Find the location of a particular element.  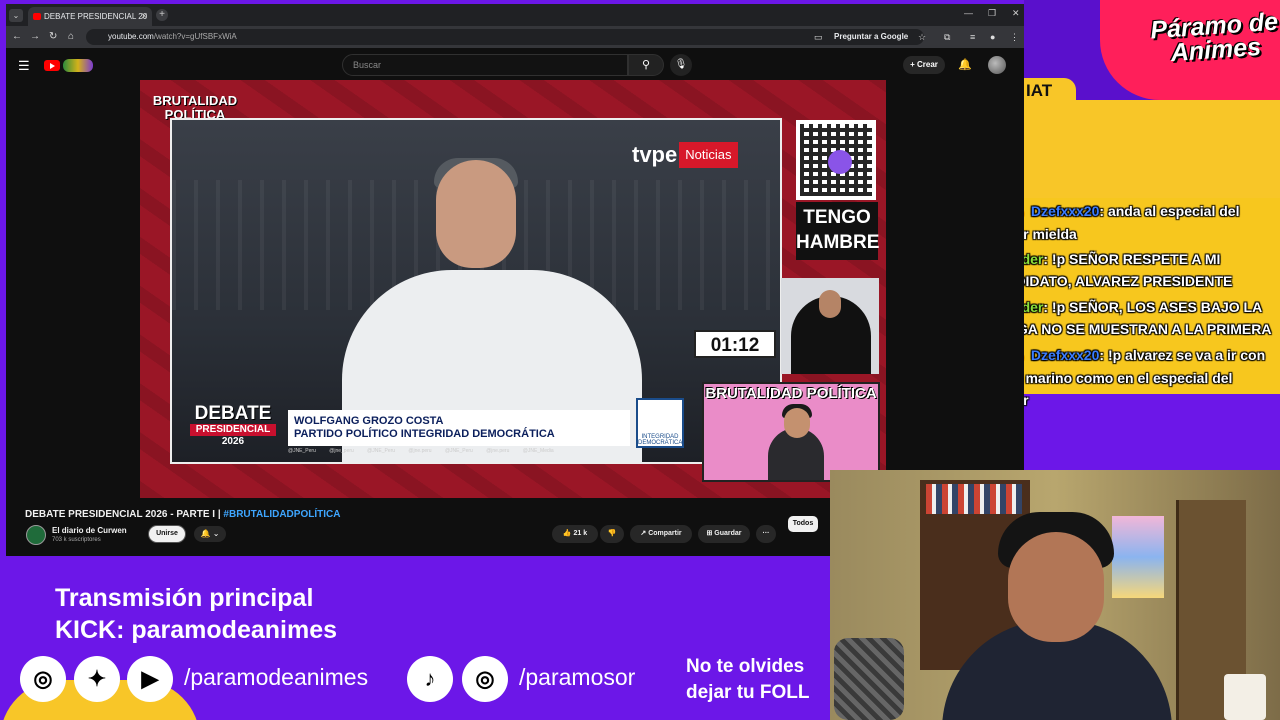

hambre-sign: TENGO HAMBRE is located at coordinates (837, 231).